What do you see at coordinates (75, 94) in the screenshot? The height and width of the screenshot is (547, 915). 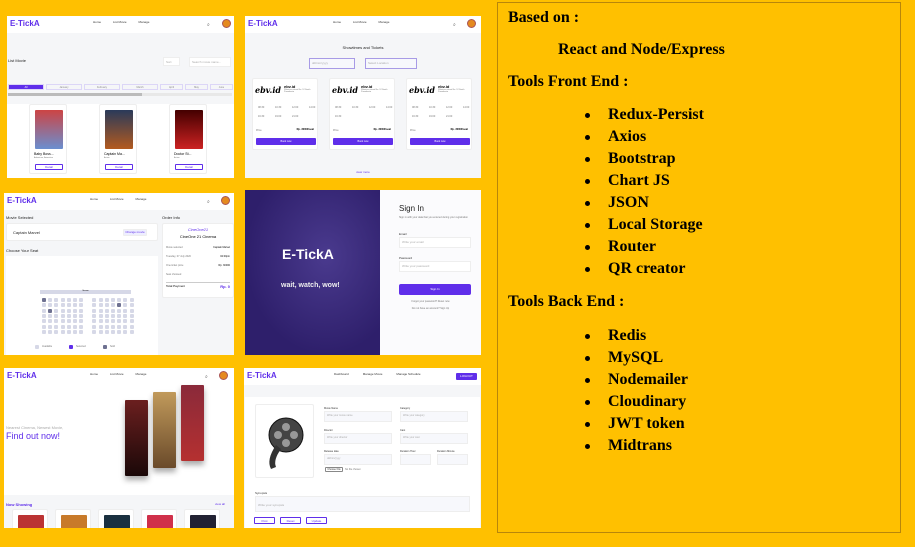 I see `scrollbar` at bounding box center [75, 94].